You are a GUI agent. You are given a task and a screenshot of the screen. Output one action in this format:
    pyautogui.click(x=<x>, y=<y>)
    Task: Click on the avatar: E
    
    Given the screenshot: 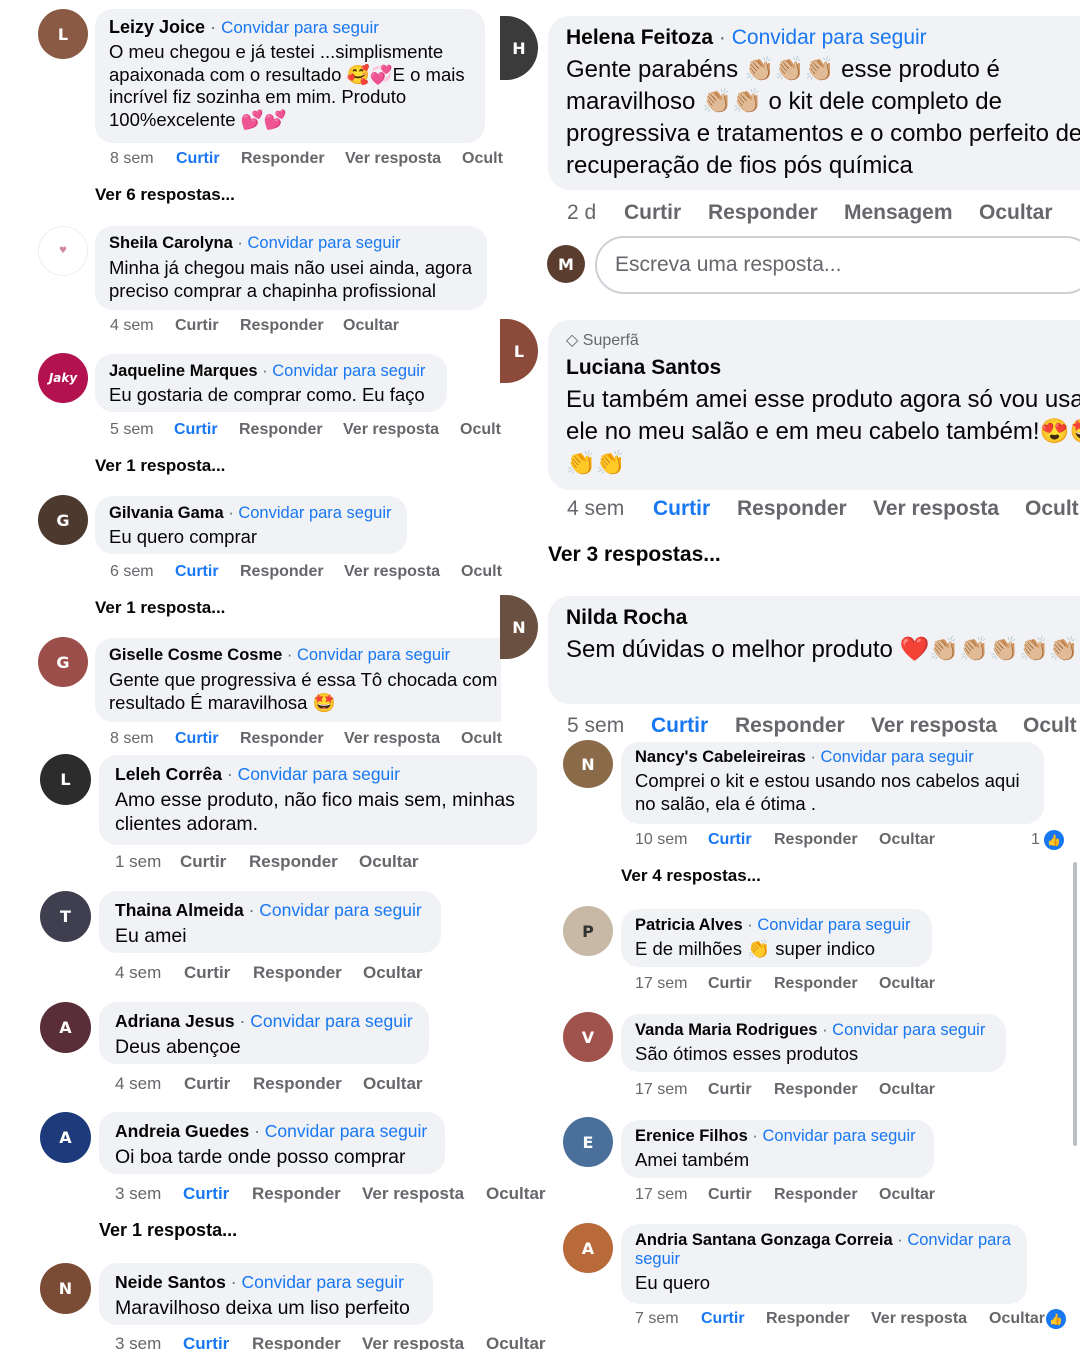 What is the action you would take?
    pyautogui.click(x=588, y=1142)
    